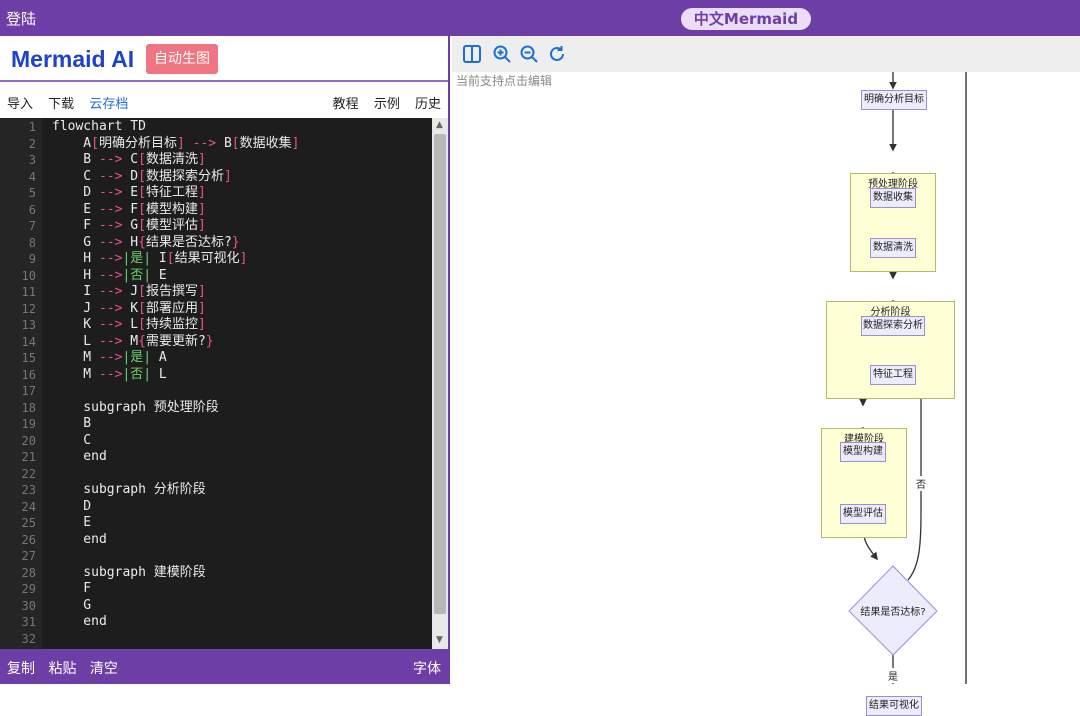 Image resolution: width=1080 pixels, height=716 pixels. I want to click on history-link: 历史, so click(428, 104).